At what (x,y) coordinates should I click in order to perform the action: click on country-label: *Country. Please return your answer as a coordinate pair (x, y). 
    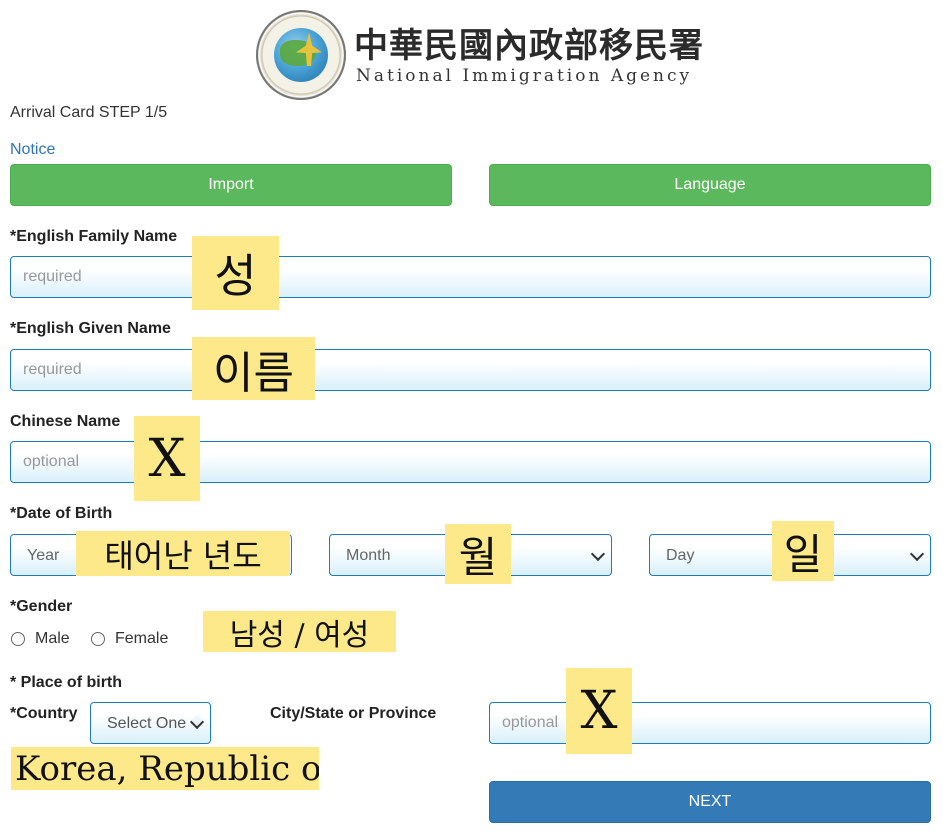
    Looking at the image, I should click on (44, 713).